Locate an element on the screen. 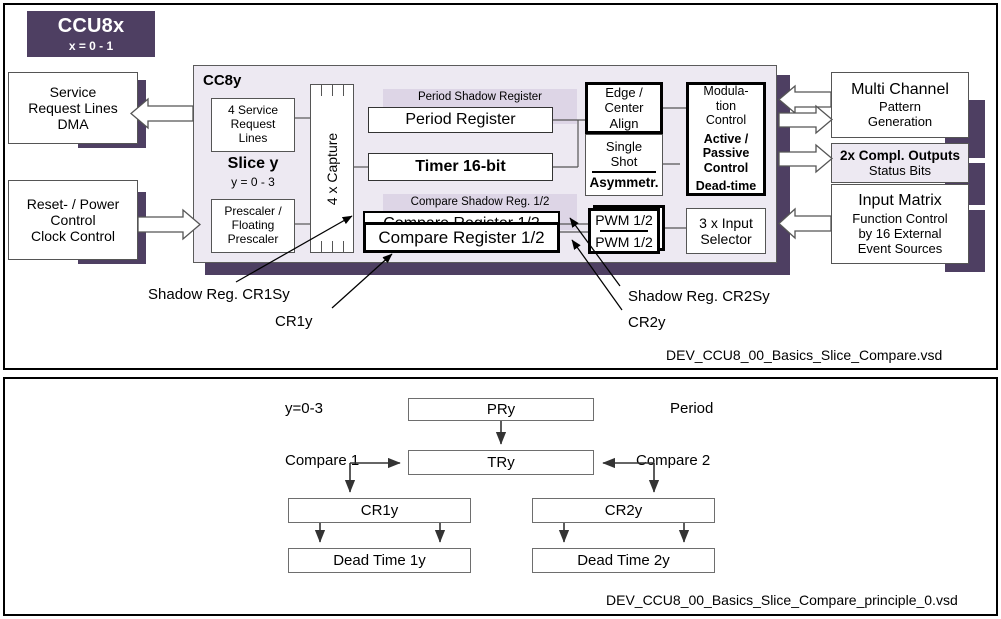 The height and width of the screenshot is (619, 1001). box-prescaler: Prescaler / Floating Prescaler is located at coordinates (253, 226).